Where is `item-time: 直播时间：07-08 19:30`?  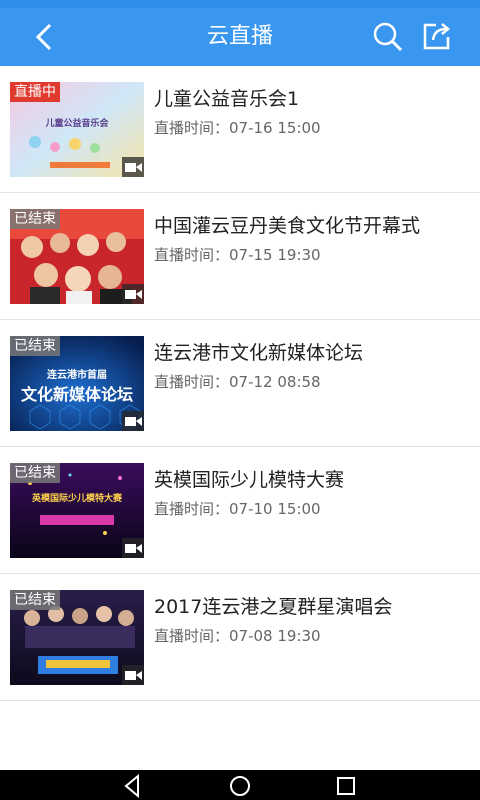
item-time: 直播时间：07-08 19:30 is located at coordinates (237, 636).